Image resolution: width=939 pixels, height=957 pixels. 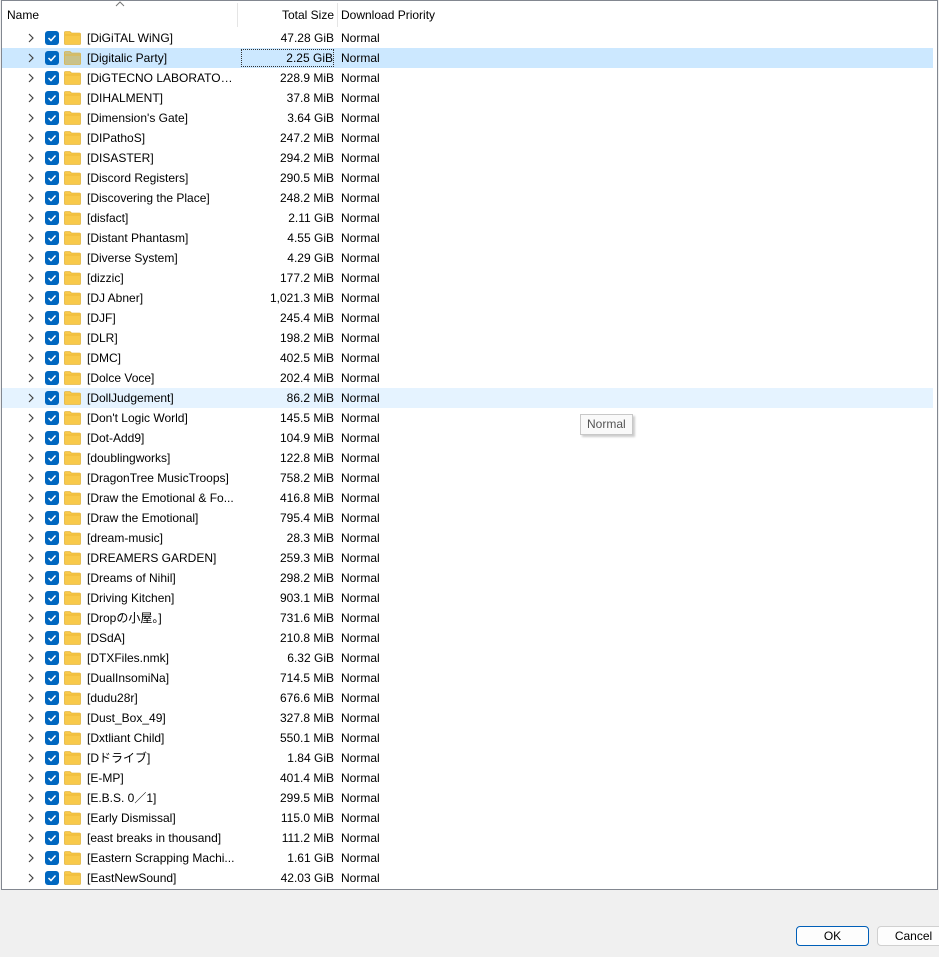 What do you see at coordinates (467, 698) in the screenshot?
I see `tree-row: [dudu28r] 676.6 MiB Normal` at bounding box center [467, 698].